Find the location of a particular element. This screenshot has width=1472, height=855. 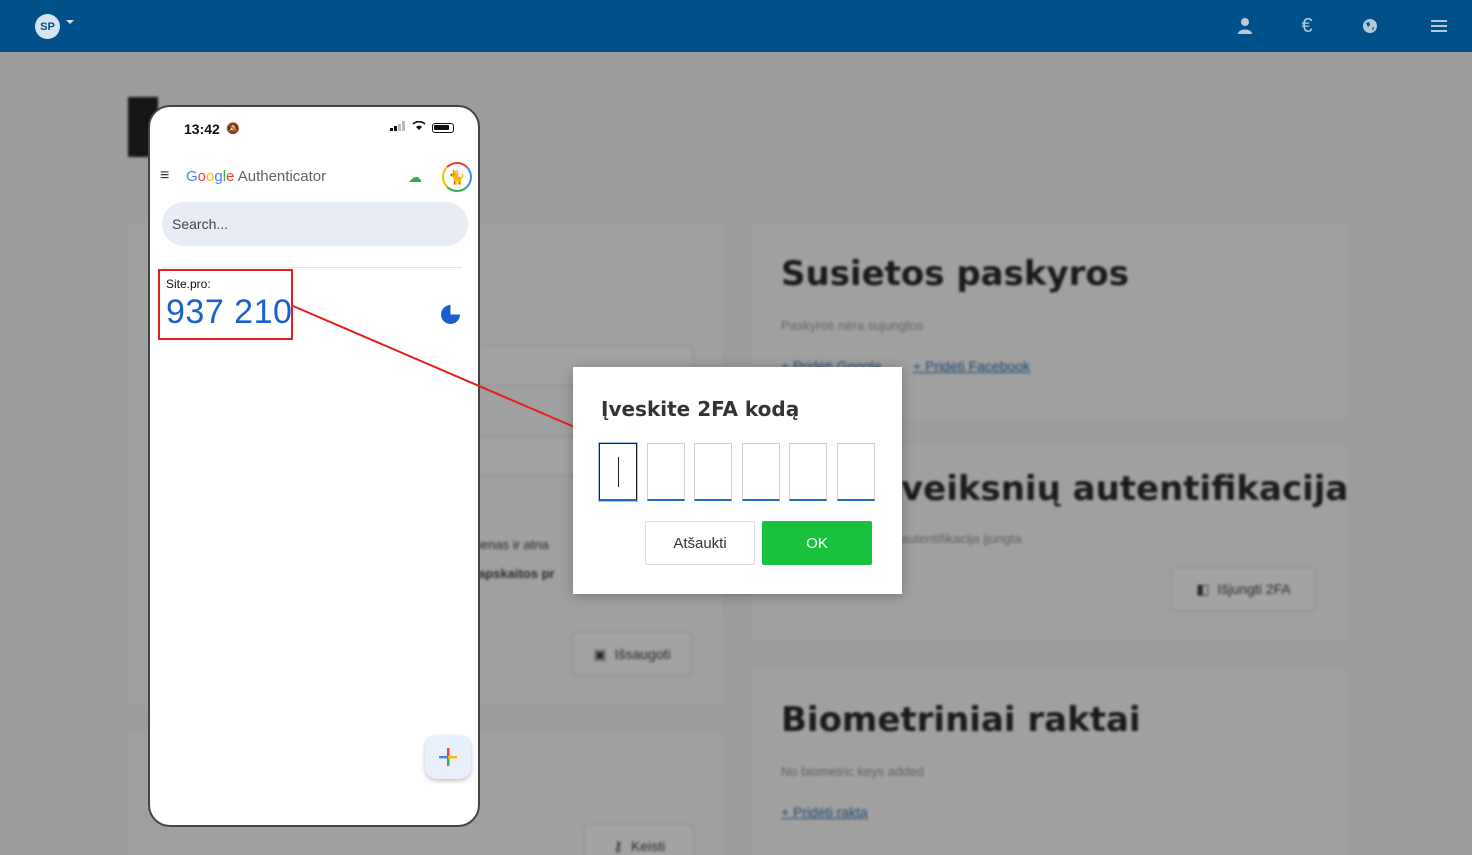

add-account-button is located at coordinates (448, 757).